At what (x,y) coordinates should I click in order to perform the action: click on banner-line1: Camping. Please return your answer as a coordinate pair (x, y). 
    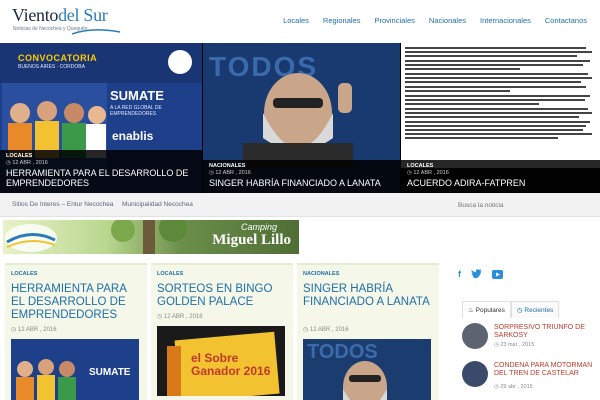
    Looking at the image, I should click on (258, 227).